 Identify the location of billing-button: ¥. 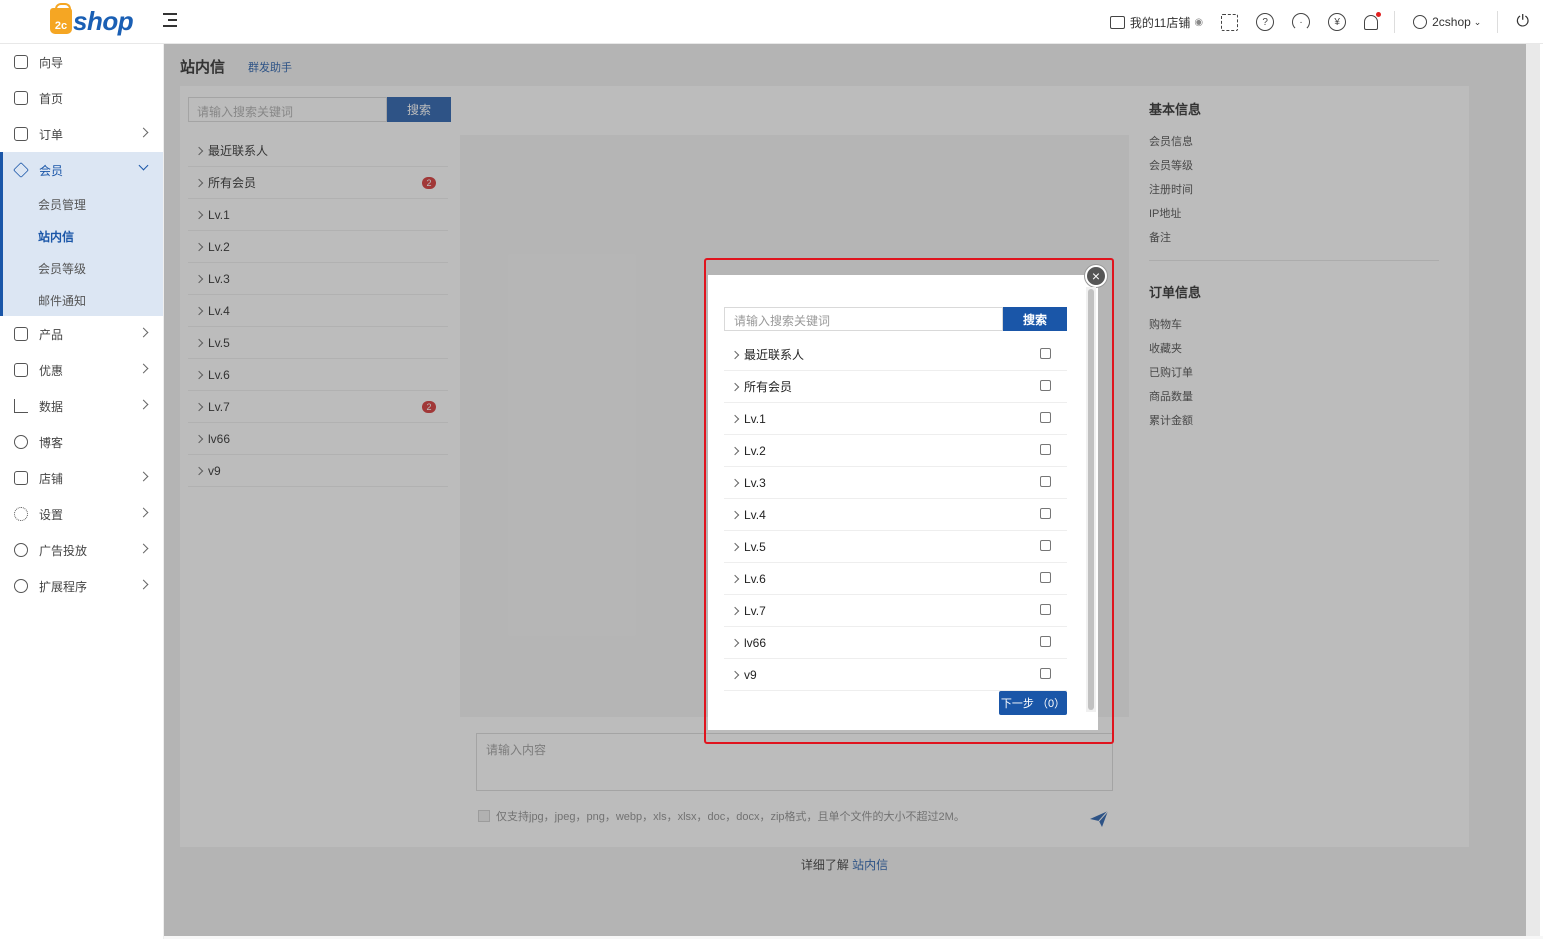
(1337, 22).